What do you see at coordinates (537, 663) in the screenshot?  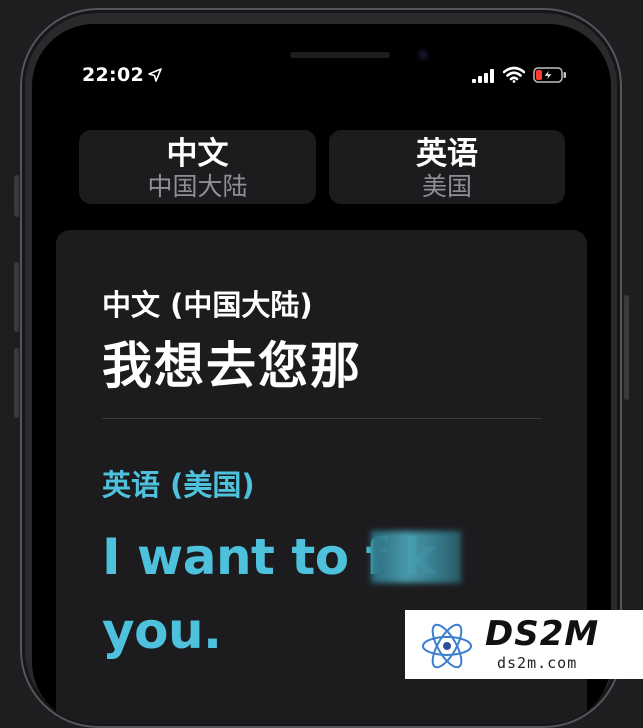 I see `watermark-url: ds2m.com` at bounding box center [537, 663].